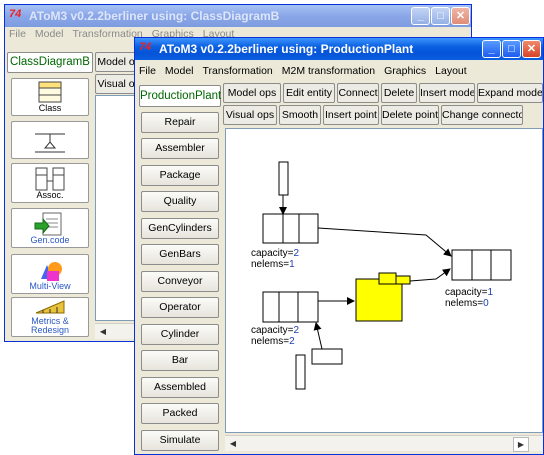 The height and width of the screenshot is (455, 544). What do you see at coordinates (180, 360) in the screenshot?
I see `palette-bar-button: Bar` at bounding box center [180, 360].